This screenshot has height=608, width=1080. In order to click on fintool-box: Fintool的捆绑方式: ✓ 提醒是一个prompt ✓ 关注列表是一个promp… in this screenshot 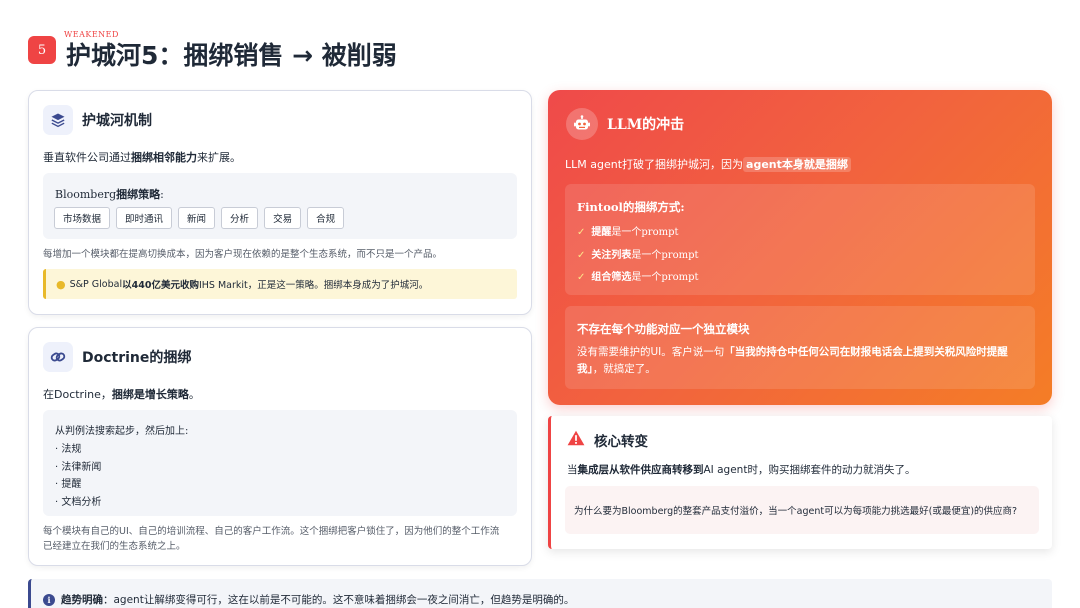, I will do `click(800, 239)`.